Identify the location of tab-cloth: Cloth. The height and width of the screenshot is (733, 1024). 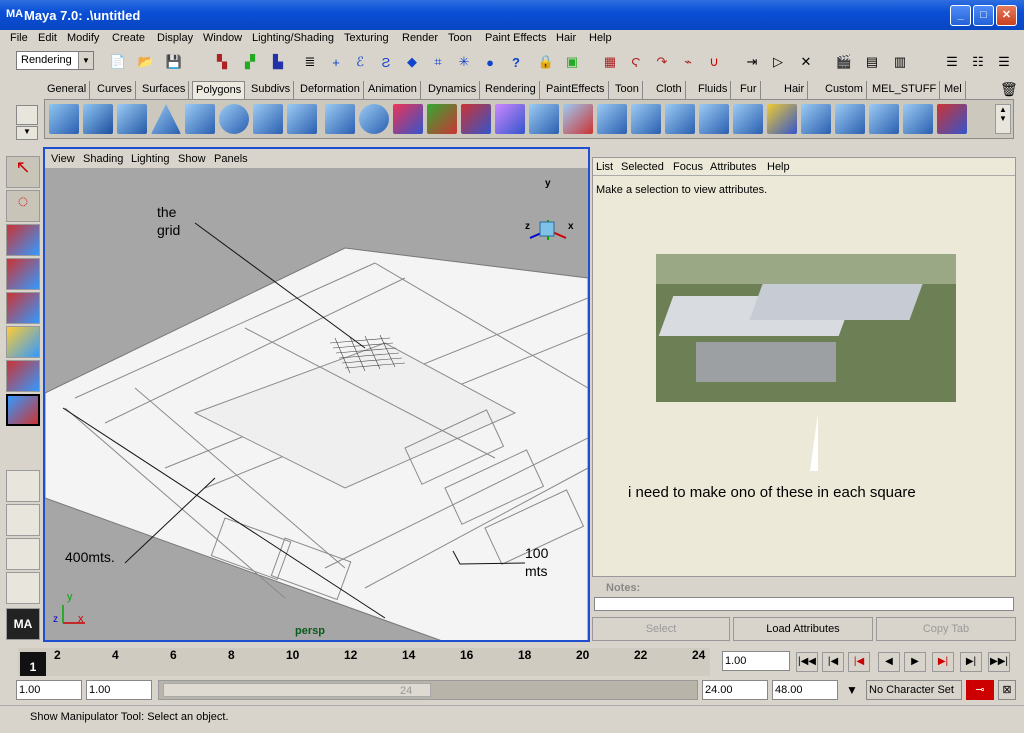
(669, 90).